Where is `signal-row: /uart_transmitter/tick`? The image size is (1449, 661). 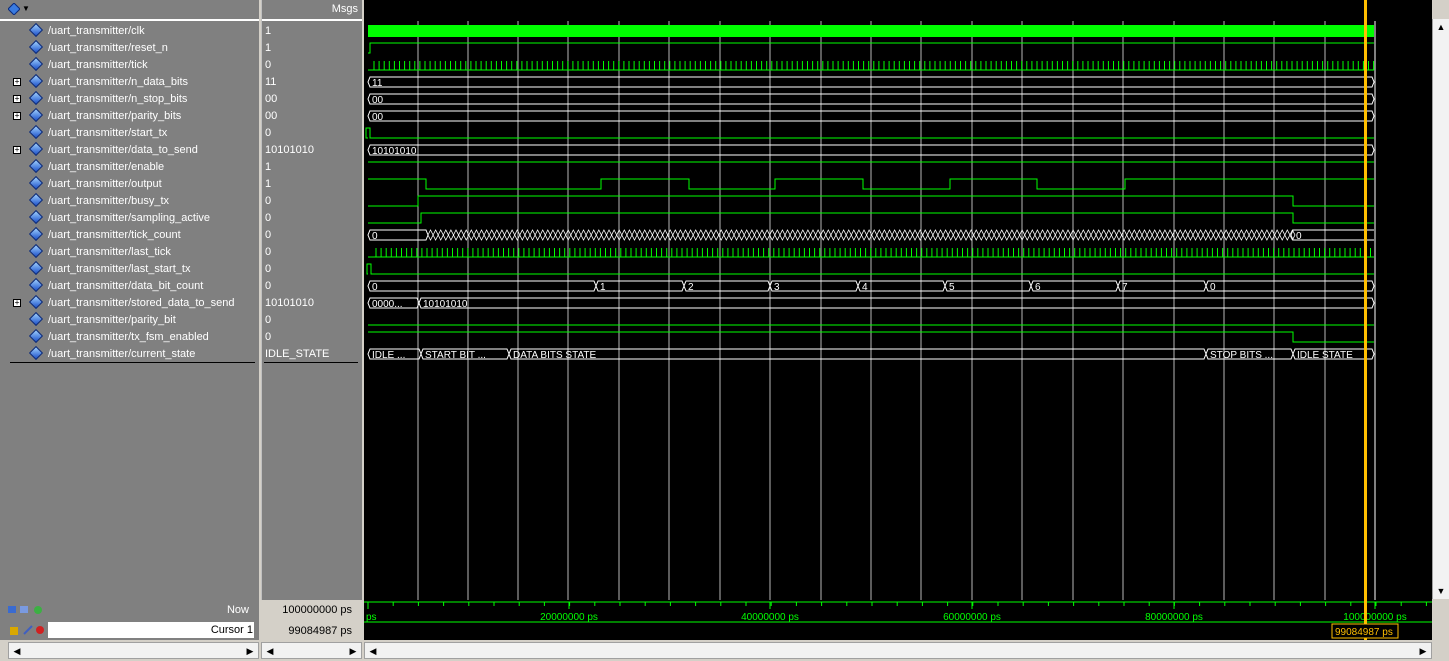
signal-row: /uart_transmitter/tick is located at coordinates (129, 65).